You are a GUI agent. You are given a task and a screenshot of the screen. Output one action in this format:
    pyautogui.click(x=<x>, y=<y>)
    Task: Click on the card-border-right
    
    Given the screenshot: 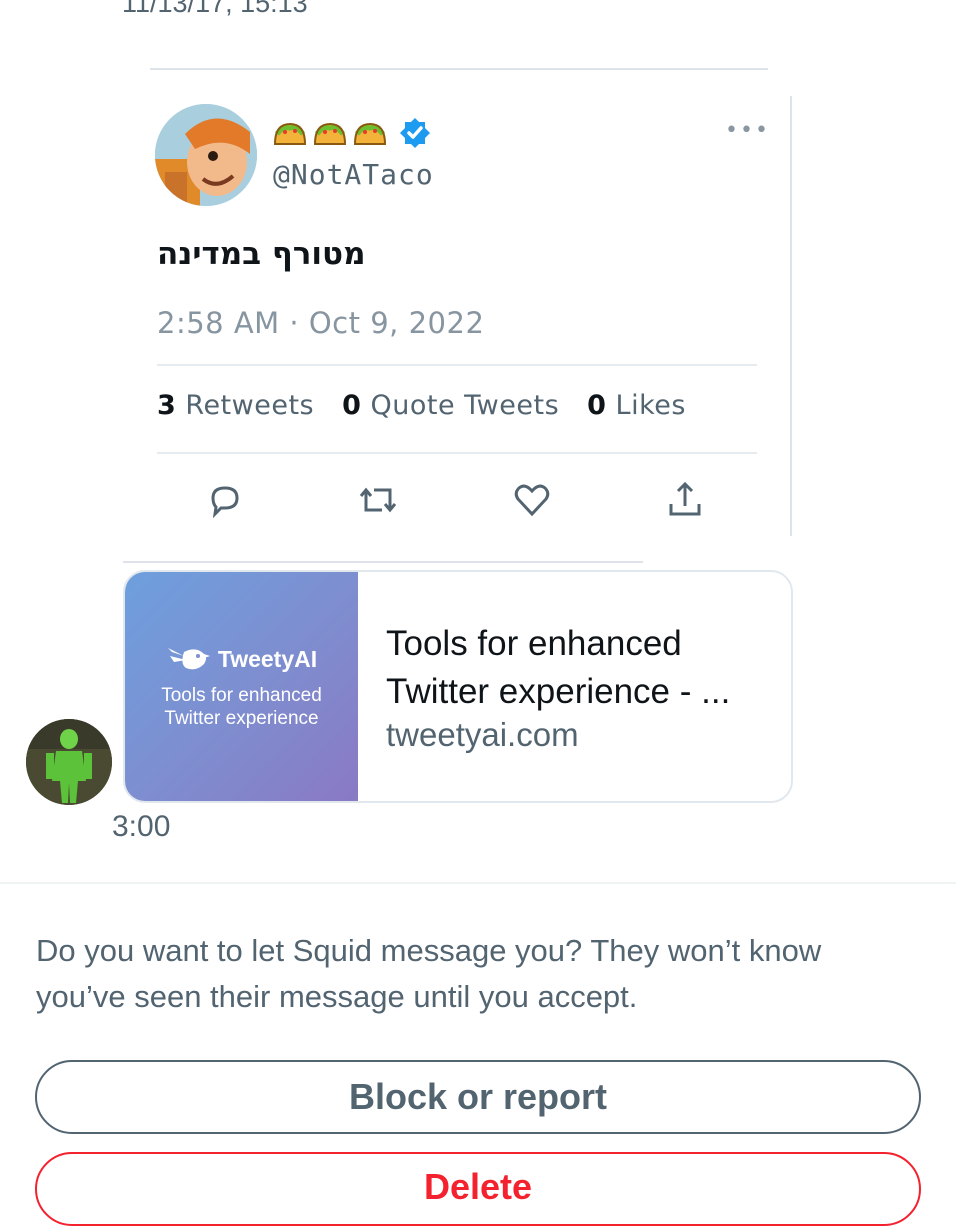 What is the action you would take?
    pyautogui.click(x=791, y=316)
    